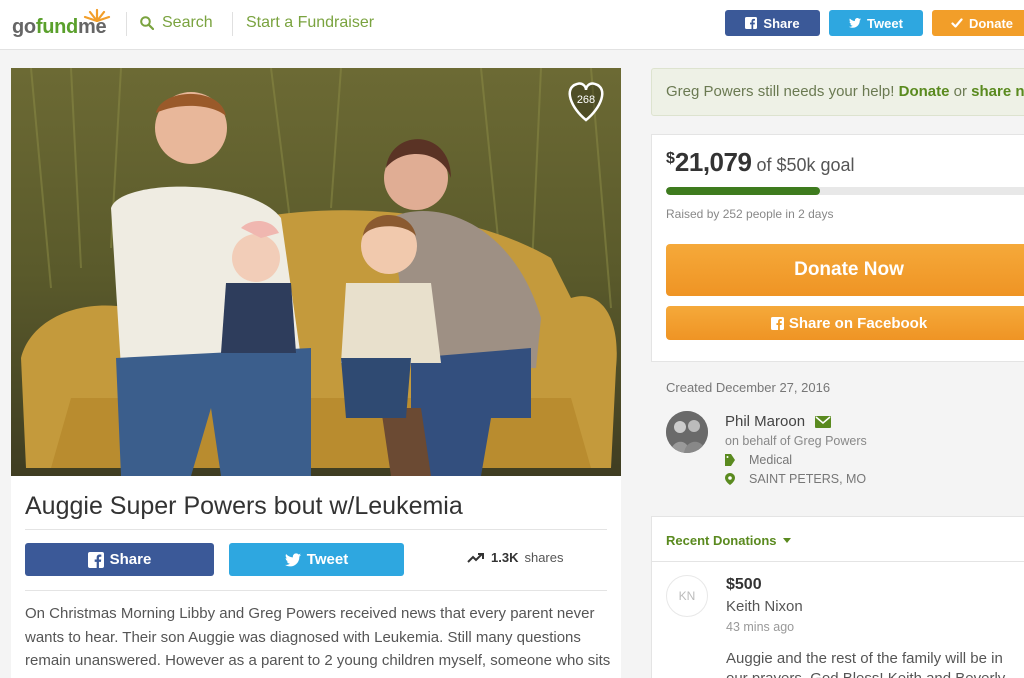 Image resolution: width=1024 pixels, height=678 pixels. What do you see at coordinates (544, 557) in the screenshot?
I see `shares-label: shares` at bounding box center [544, 557].